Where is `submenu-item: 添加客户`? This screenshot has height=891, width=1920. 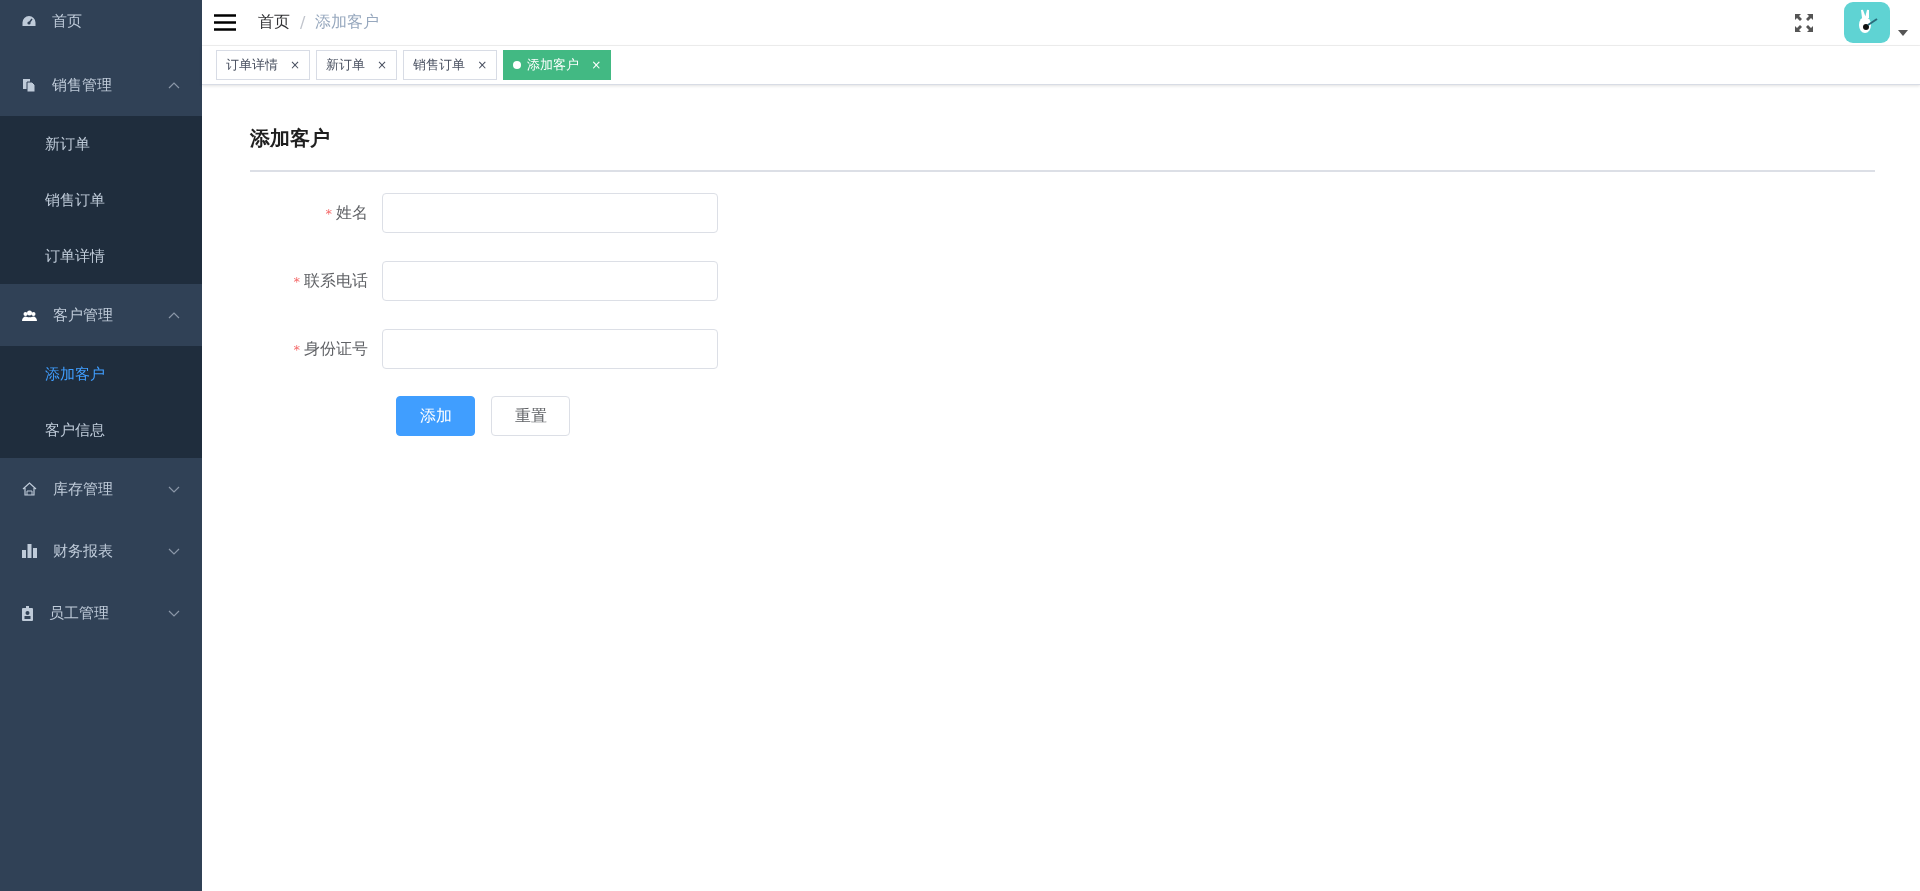 submenu-item: 添加客户 is located at coordinates (101, 374).